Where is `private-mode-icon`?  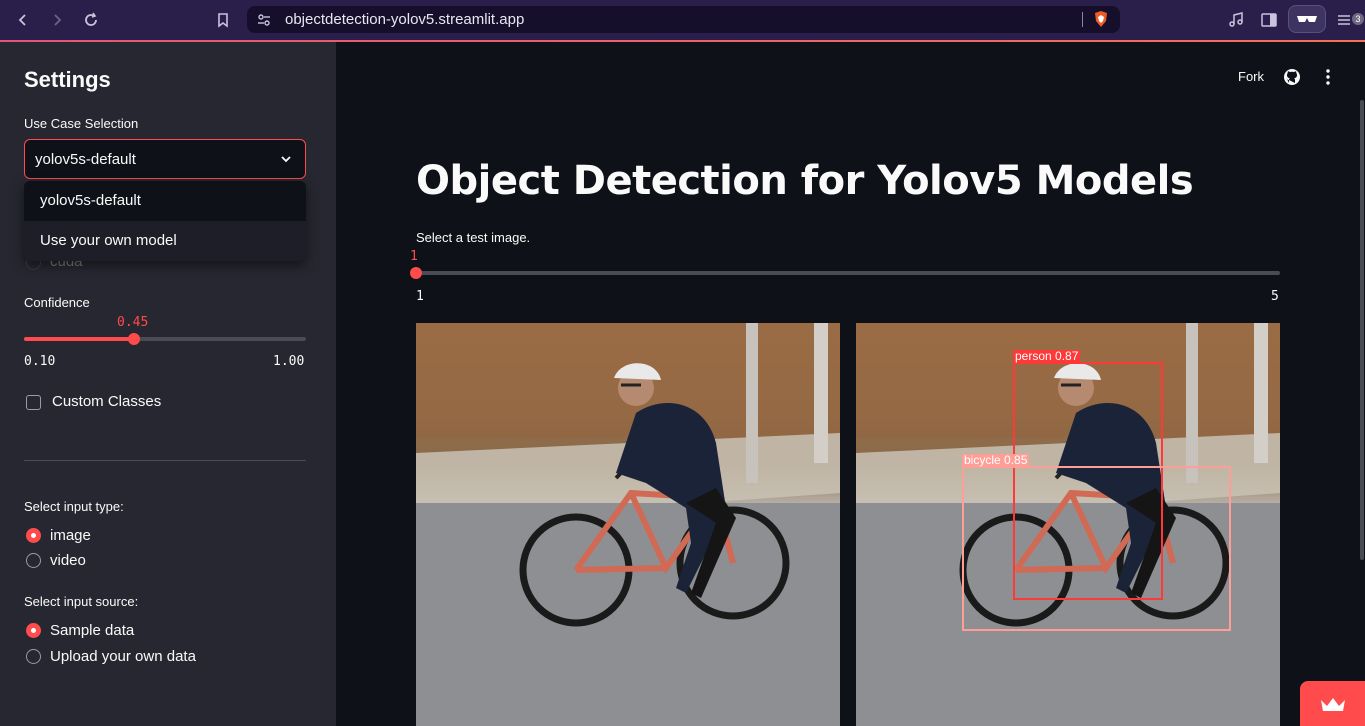
private-mode-icon is located at coordinates (1307, 19).